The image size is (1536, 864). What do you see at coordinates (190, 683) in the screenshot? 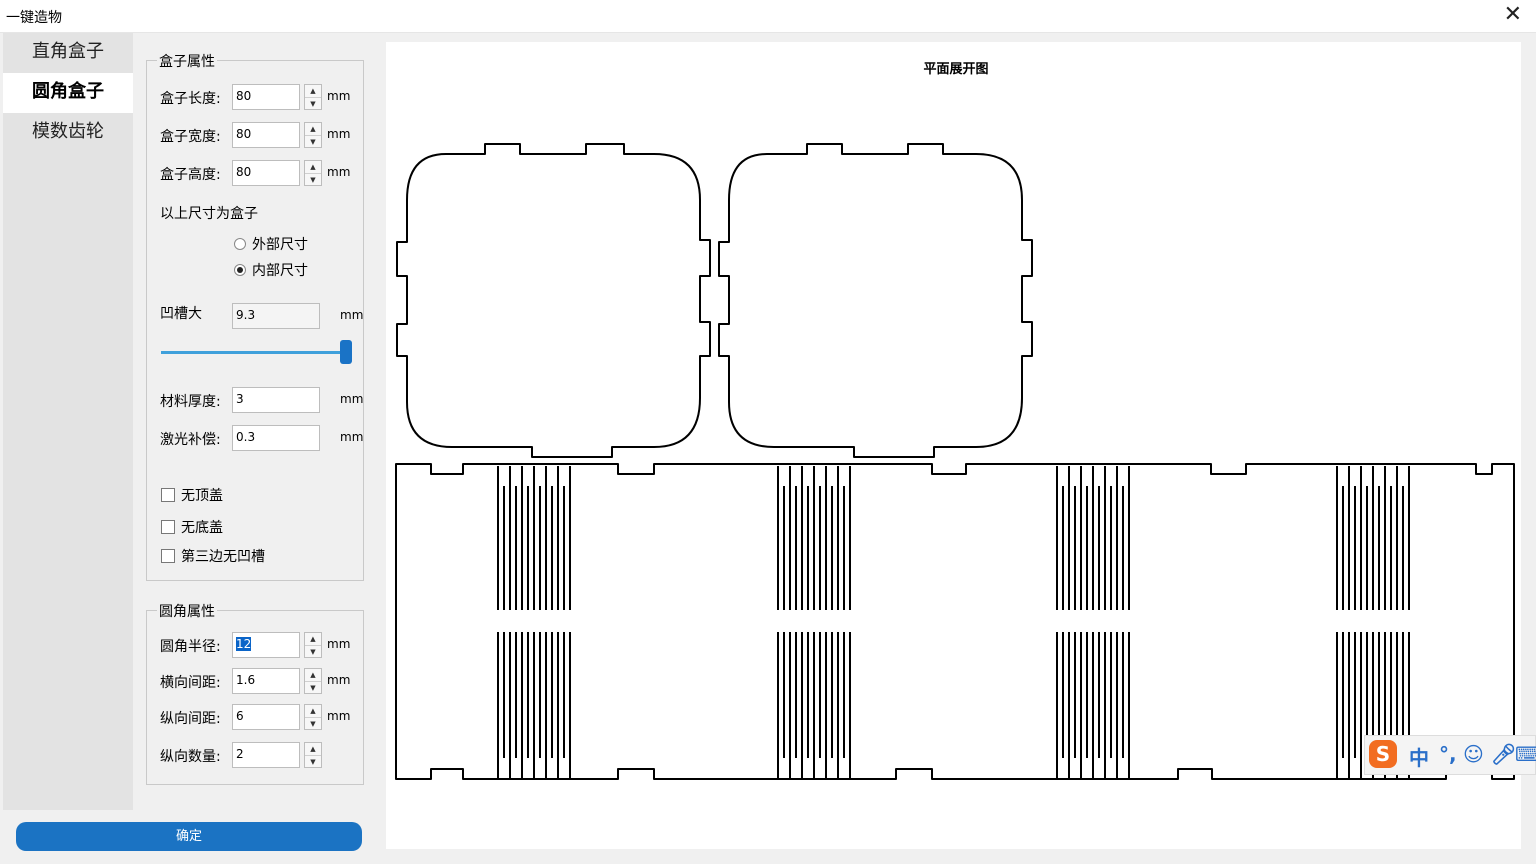
I see `h-gap-label: 横向间距:` at bounding box center [190, 683].